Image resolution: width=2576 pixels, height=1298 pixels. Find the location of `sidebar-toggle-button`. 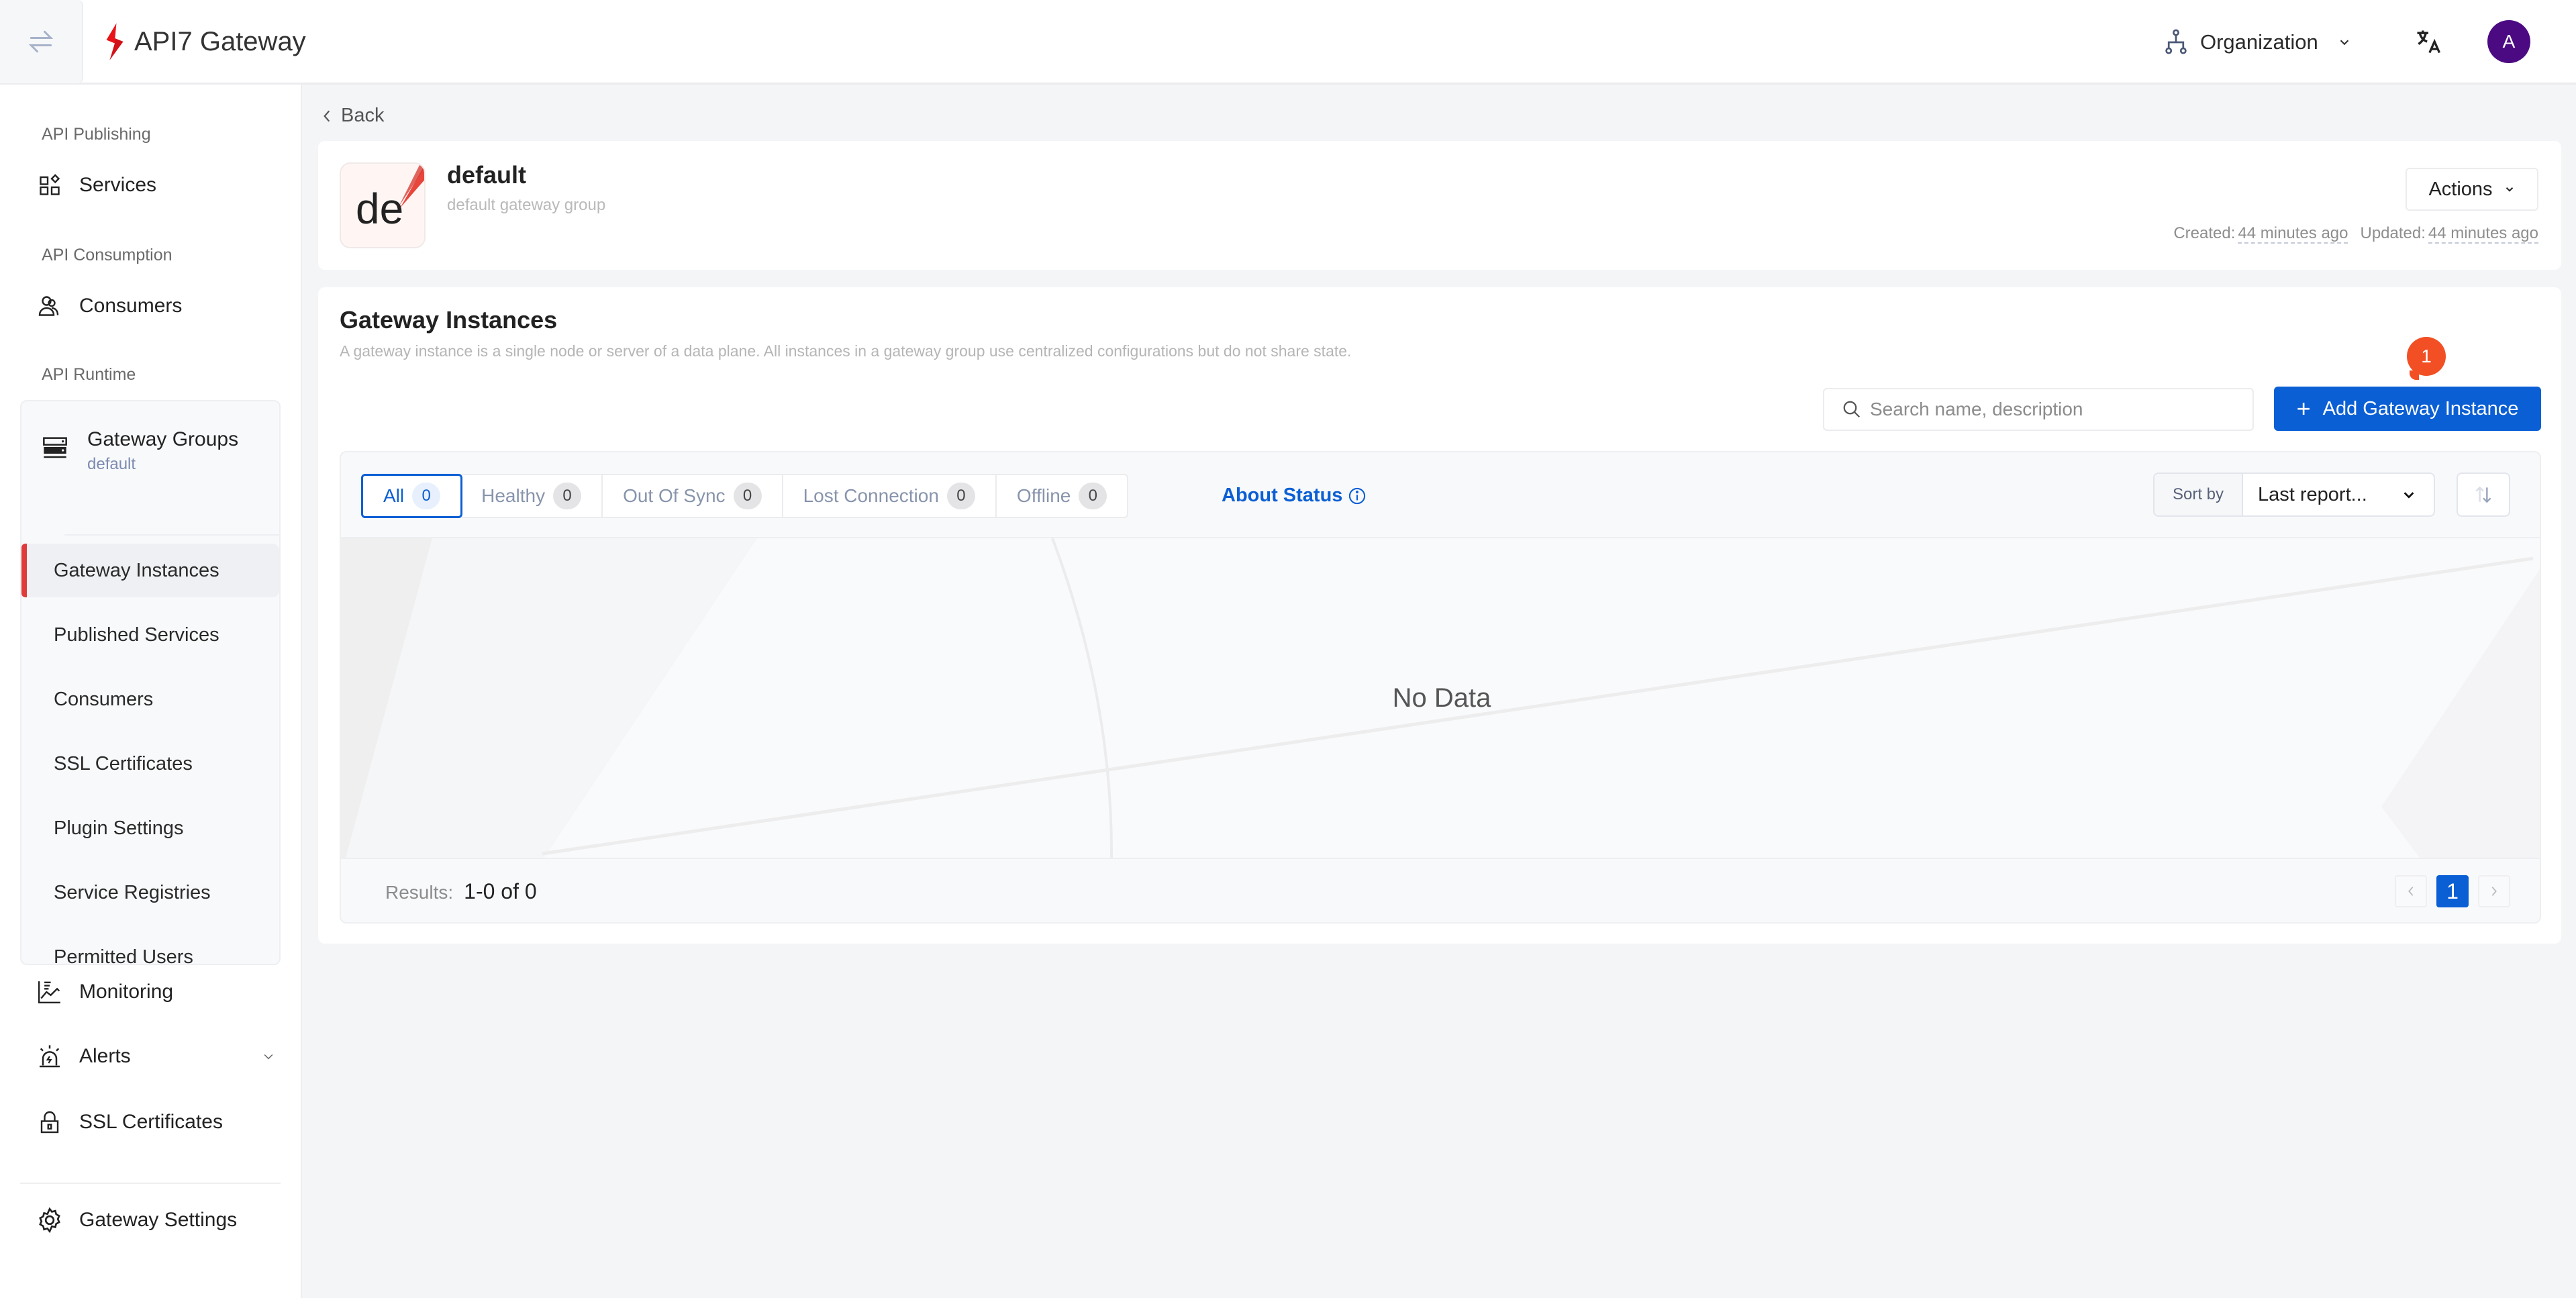

sidebar-toggle-button is located at coordinates (41, 41).